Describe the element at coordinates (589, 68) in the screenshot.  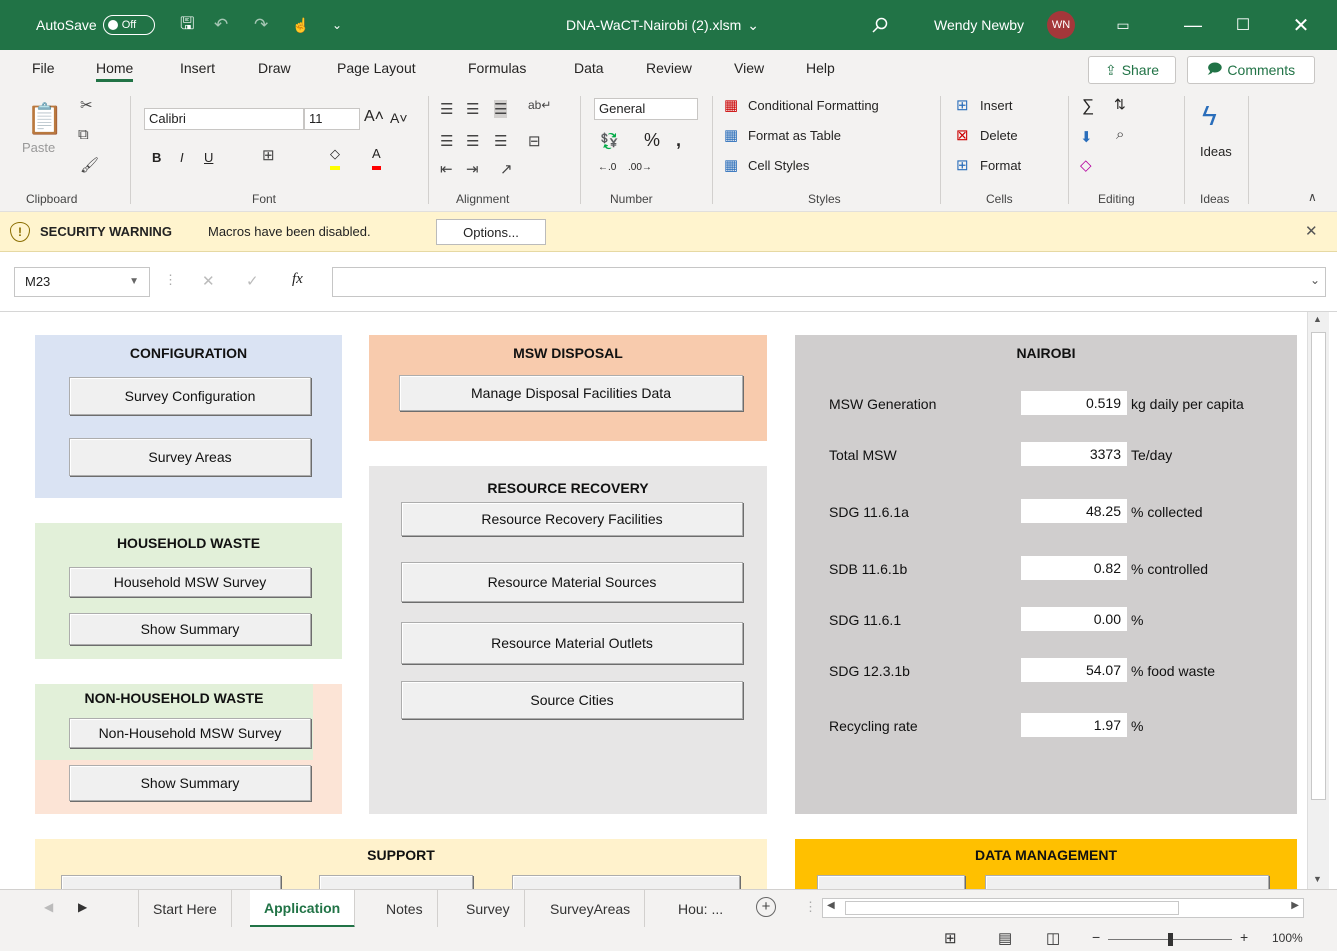
I see `tab-data: Data` at that location.